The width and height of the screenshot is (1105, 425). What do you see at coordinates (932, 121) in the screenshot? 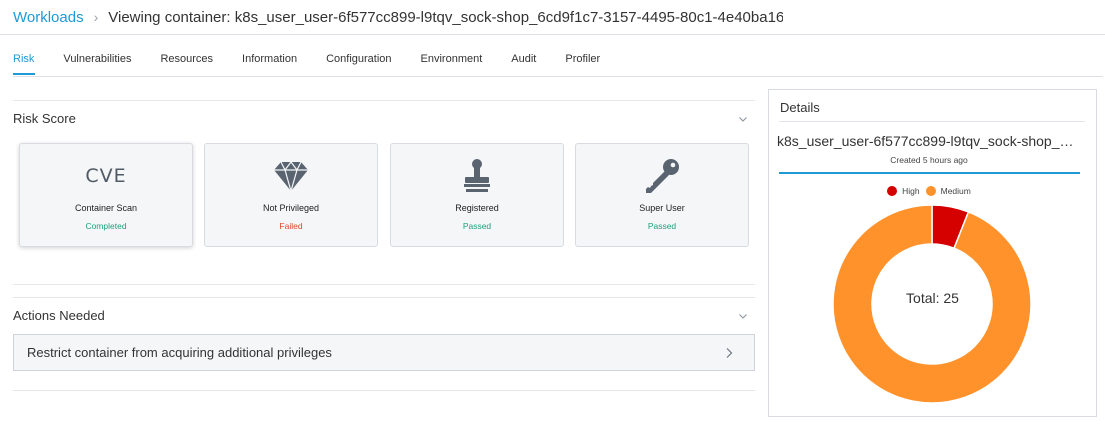
I see `details-divider` at bounding box center [932, 121].